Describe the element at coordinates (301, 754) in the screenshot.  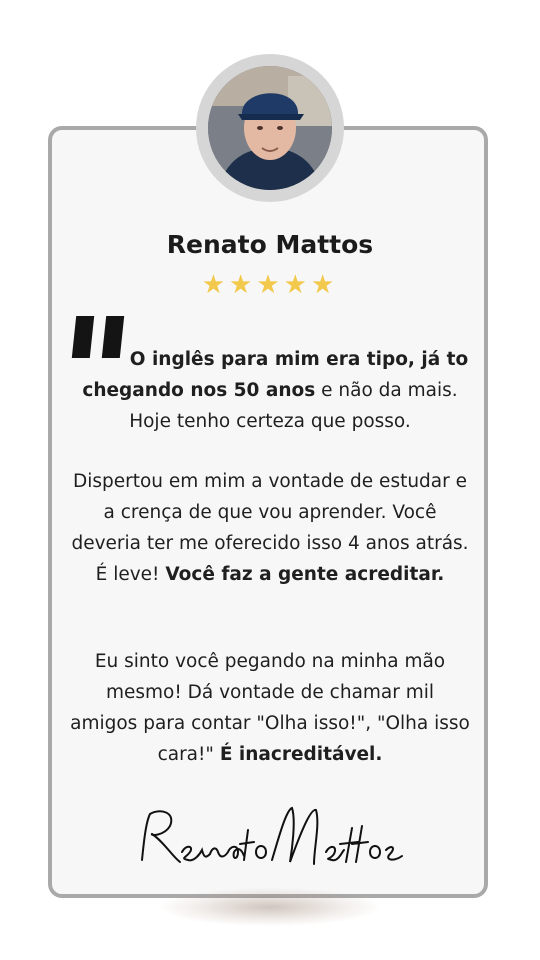
I see `paragraph-3-bold: É inacreditável.` at that location.